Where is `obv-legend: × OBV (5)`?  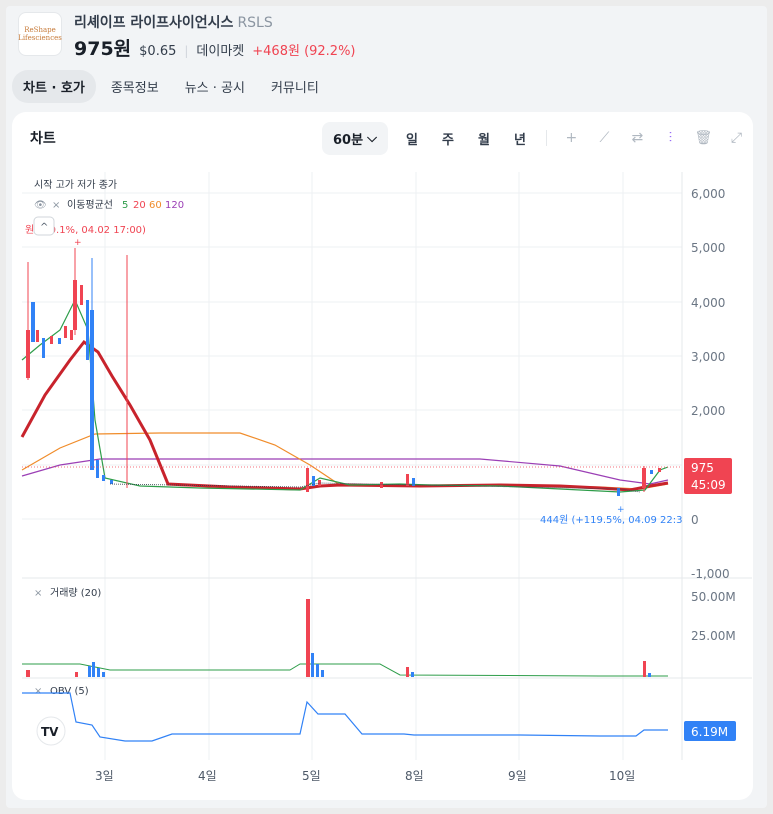 obv-legend: × OBV (5) is located at coordinates (61, 691).